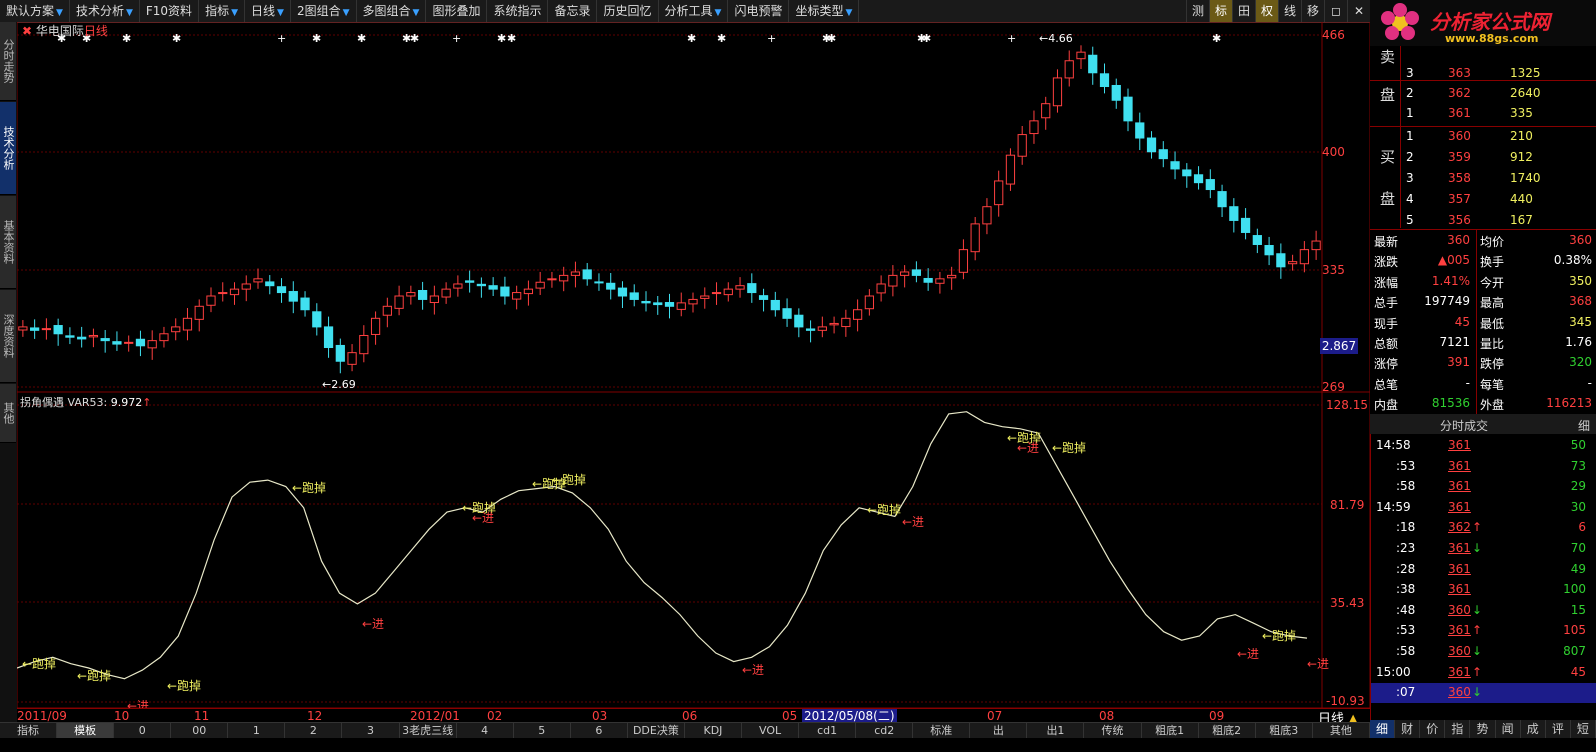  Describe the element at coordinates (1197, 11) in the screenshot. I see `toolbar-btn-0: 测` at that location.